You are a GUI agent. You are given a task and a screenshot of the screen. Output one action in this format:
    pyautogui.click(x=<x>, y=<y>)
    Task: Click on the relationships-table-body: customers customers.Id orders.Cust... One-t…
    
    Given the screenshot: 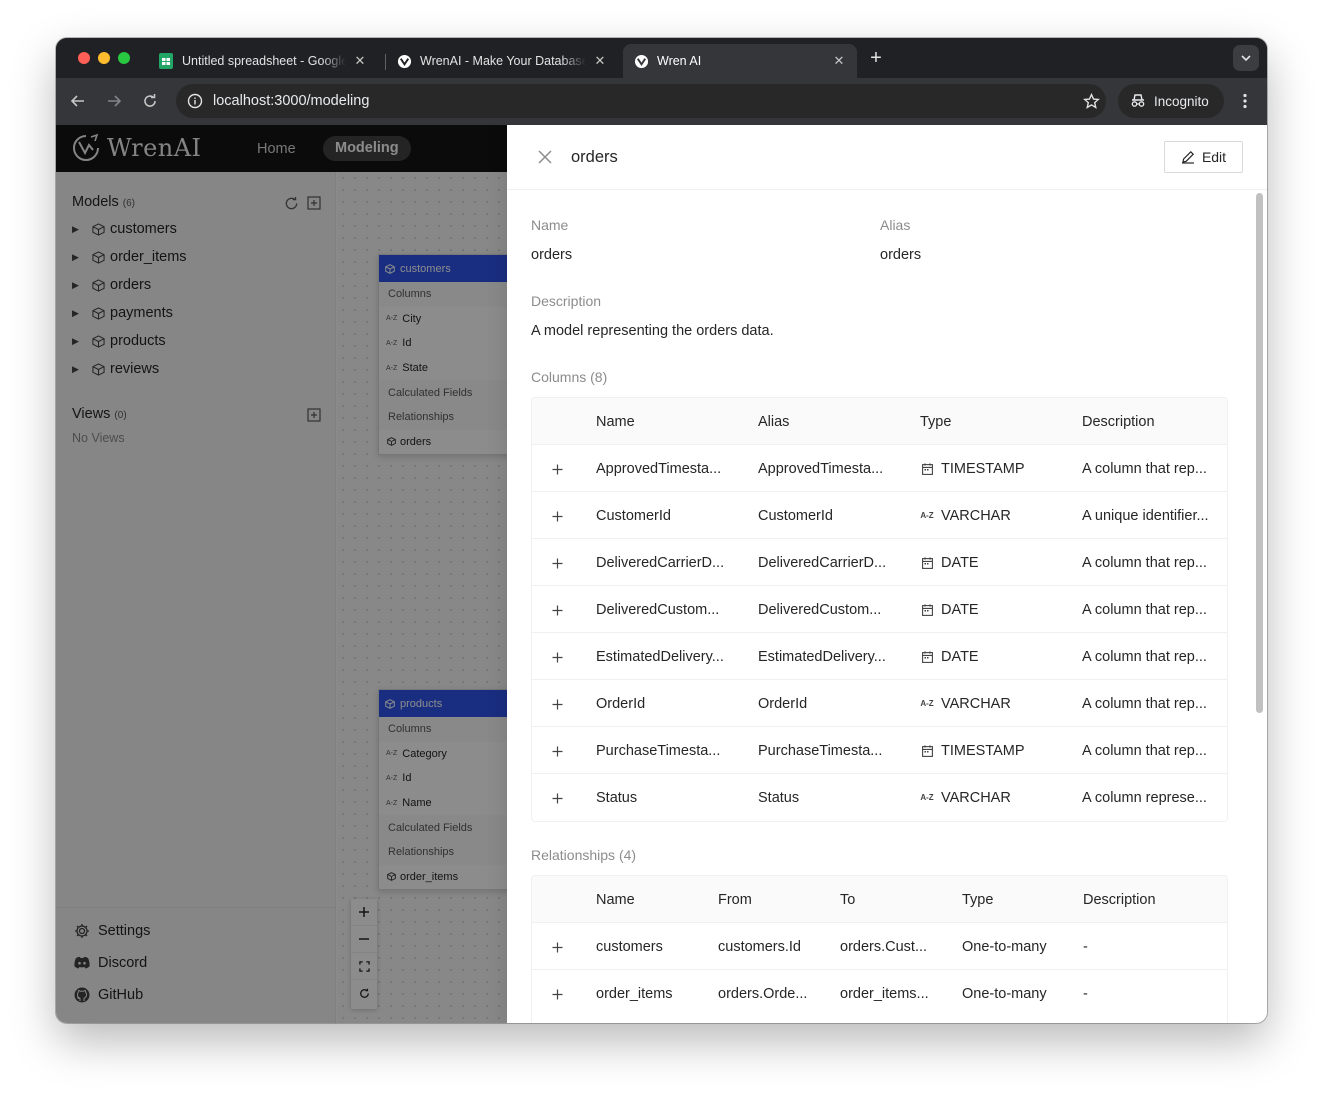 What is the action you would take?
    pyautogui.click(x=879, y=970)
    